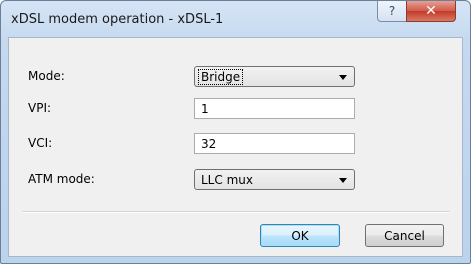 This screenshot has width=471, height=264. I want to click on vci-input: 32, so click(274, 143).